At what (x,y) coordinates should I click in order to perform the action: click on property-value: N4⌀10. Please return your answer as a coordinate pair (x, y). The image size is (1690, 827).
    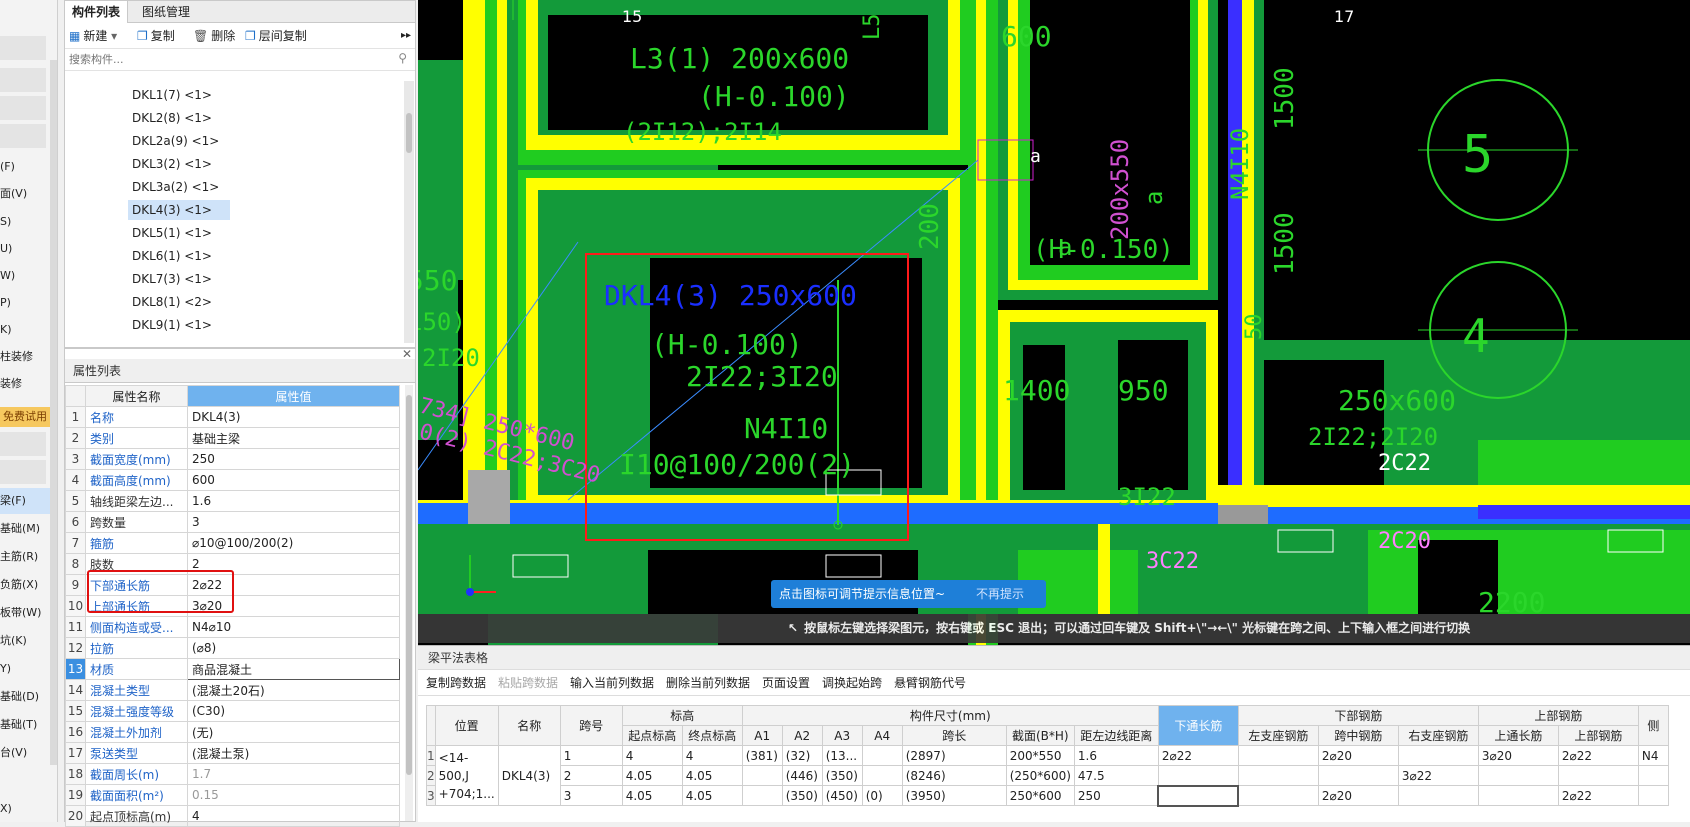
    Looking at the image, I should click on (293, 627).